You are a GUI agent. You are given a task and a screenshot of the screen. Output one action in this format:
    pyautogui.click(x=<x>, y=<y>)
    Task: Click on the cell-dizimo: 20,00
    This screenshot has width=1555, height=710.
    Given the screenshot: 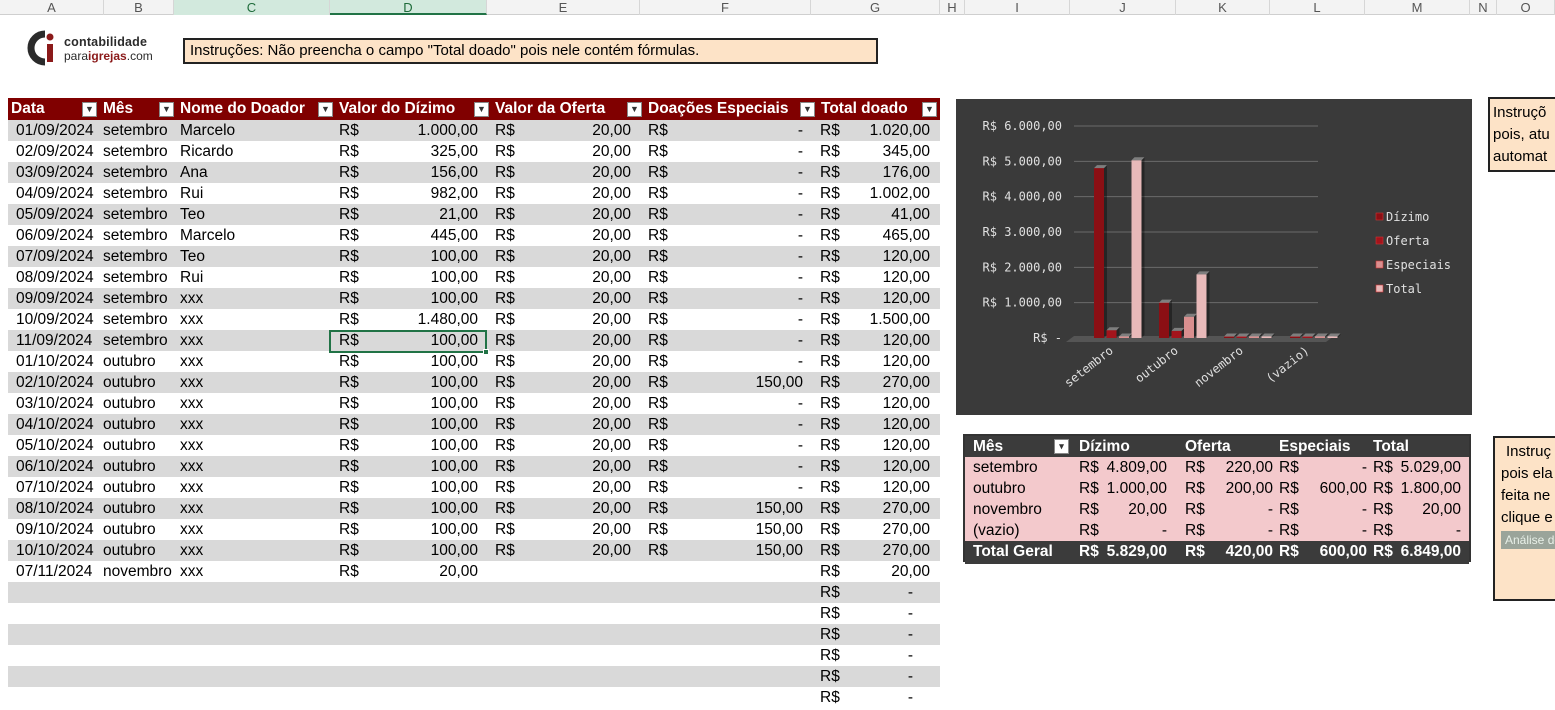 What is the action you would take?
    pyautogui.click(x=423, y=571)
    